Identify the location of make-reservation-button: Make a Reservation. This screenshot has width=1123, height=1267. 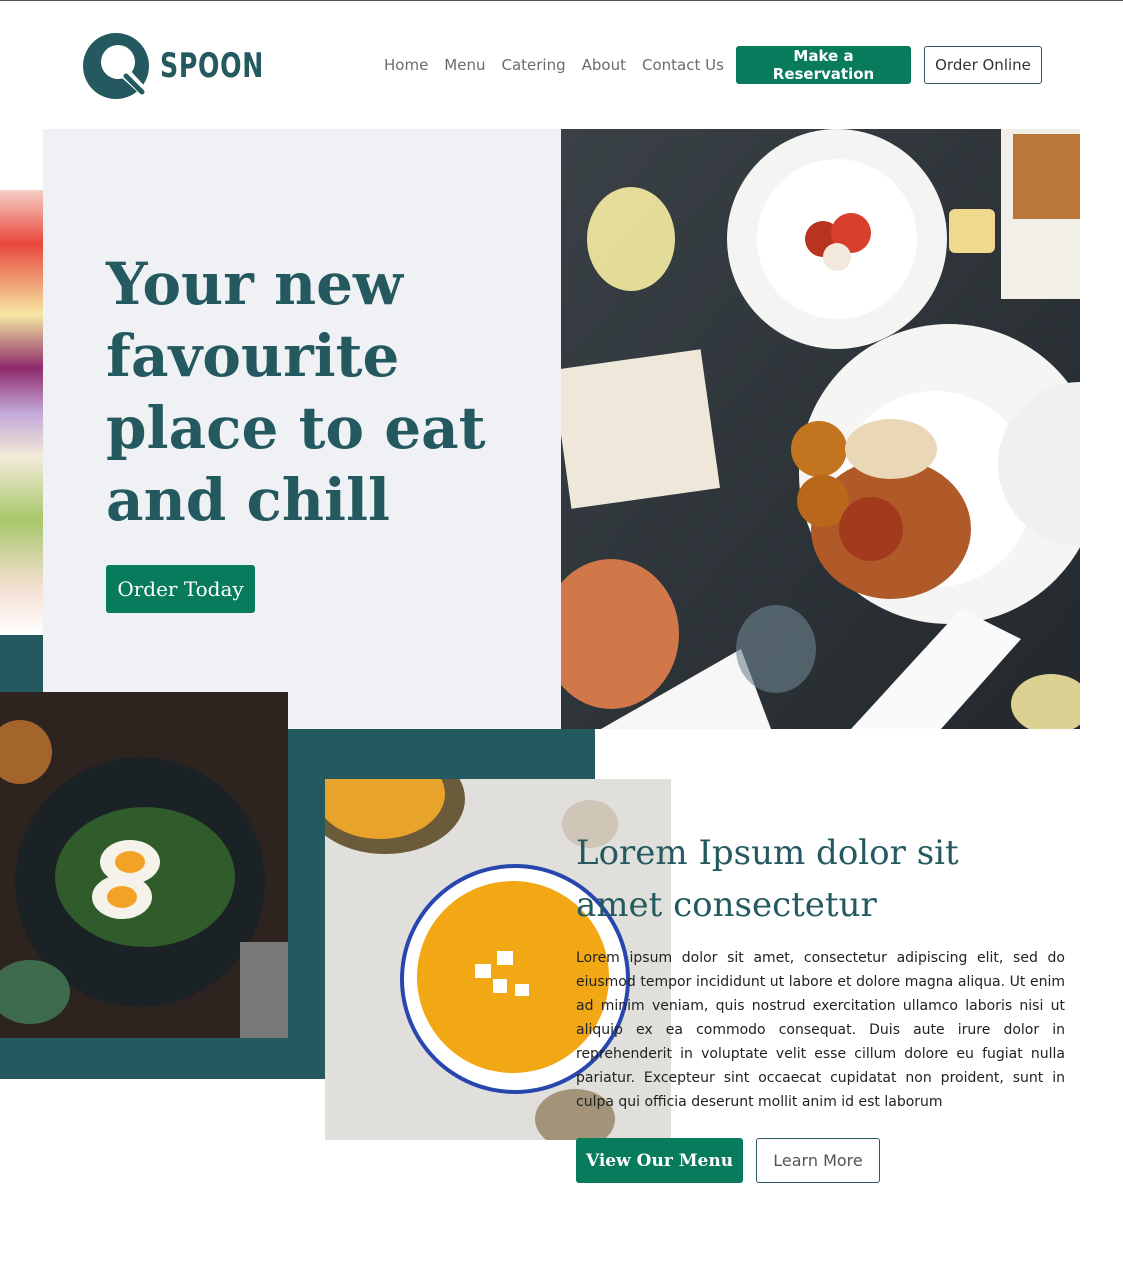
(823, 65).